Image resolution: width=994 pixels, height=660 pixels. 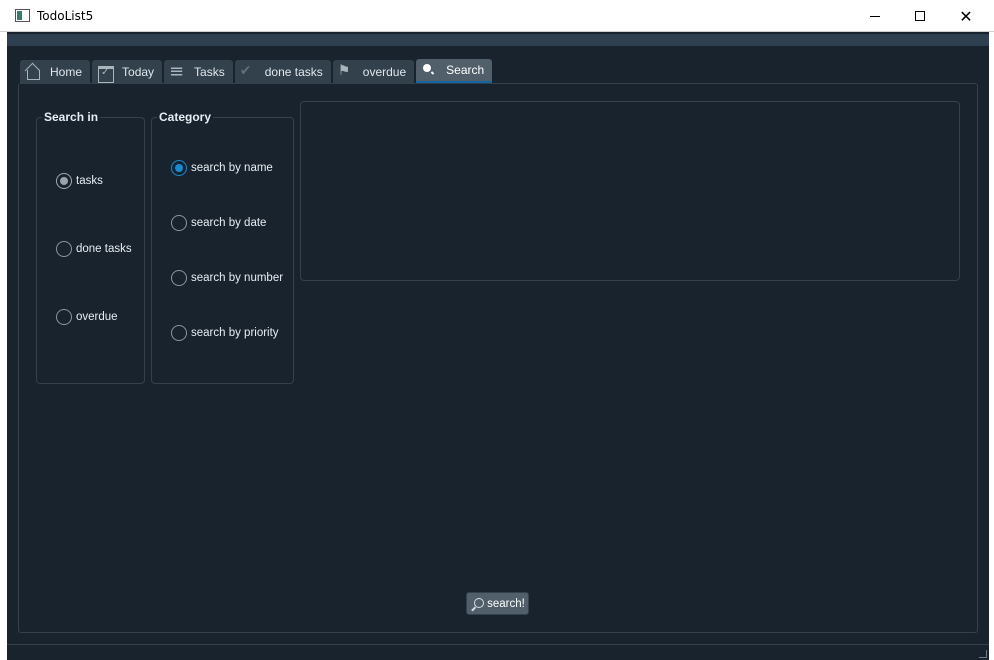 I want to click on search-button: search!, so click(x=497, y=603).